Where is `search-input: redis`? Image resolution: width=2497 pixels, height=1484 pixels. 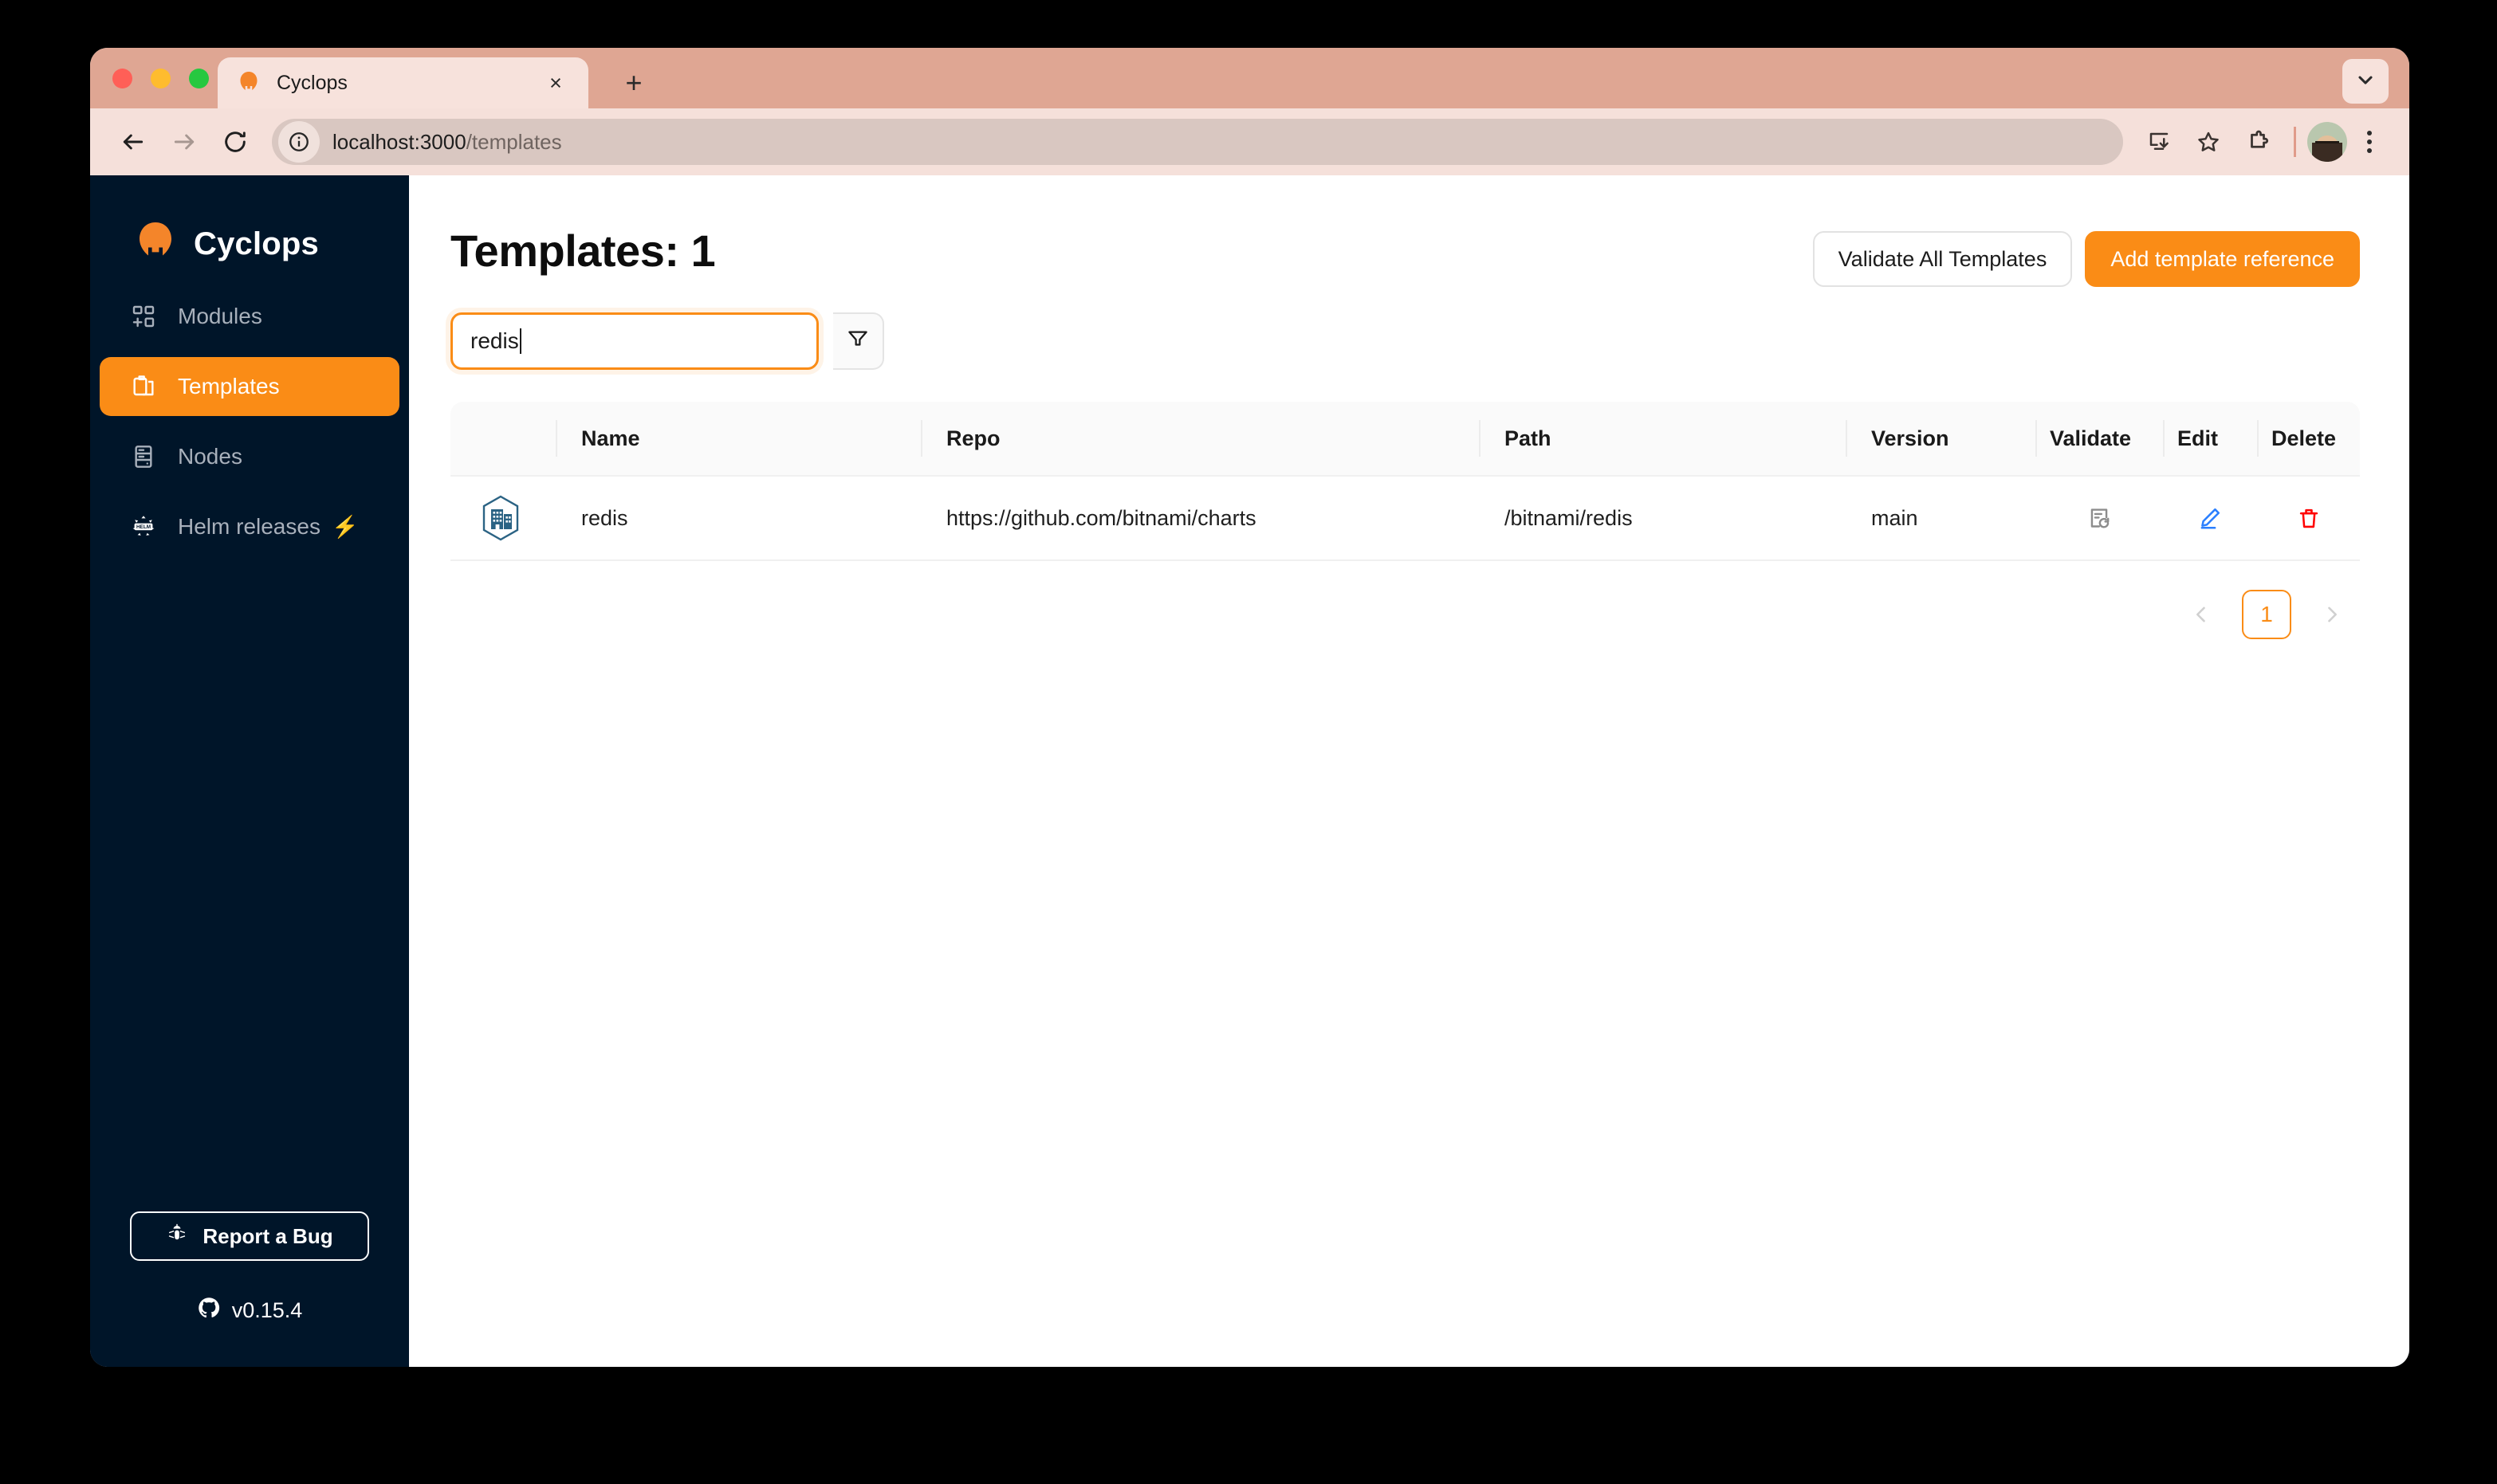
search-input: redis is located at coordinates (634, 341).